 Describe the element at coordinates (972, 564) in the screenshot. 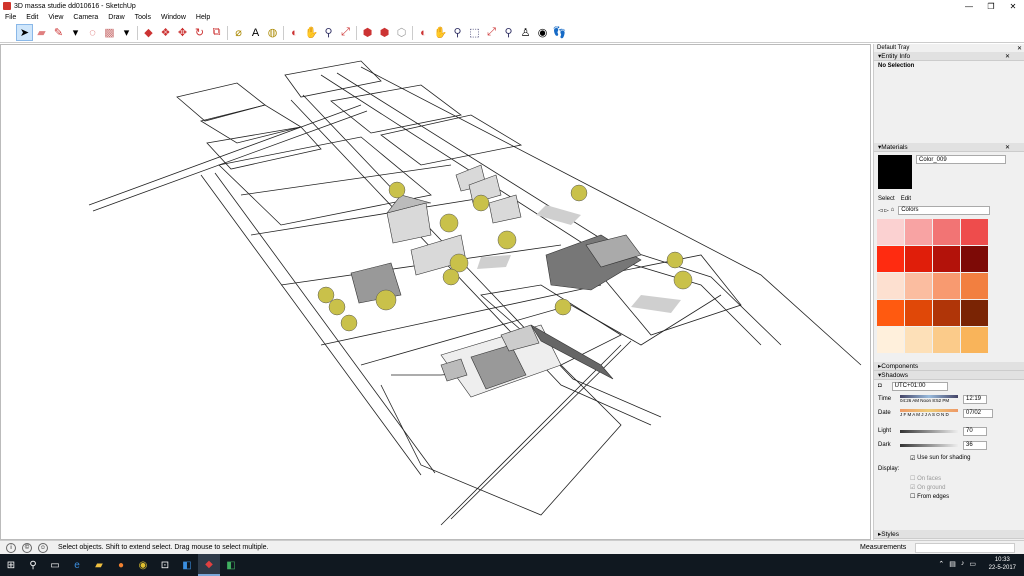

I see `chat-icon: ▭` at that location.